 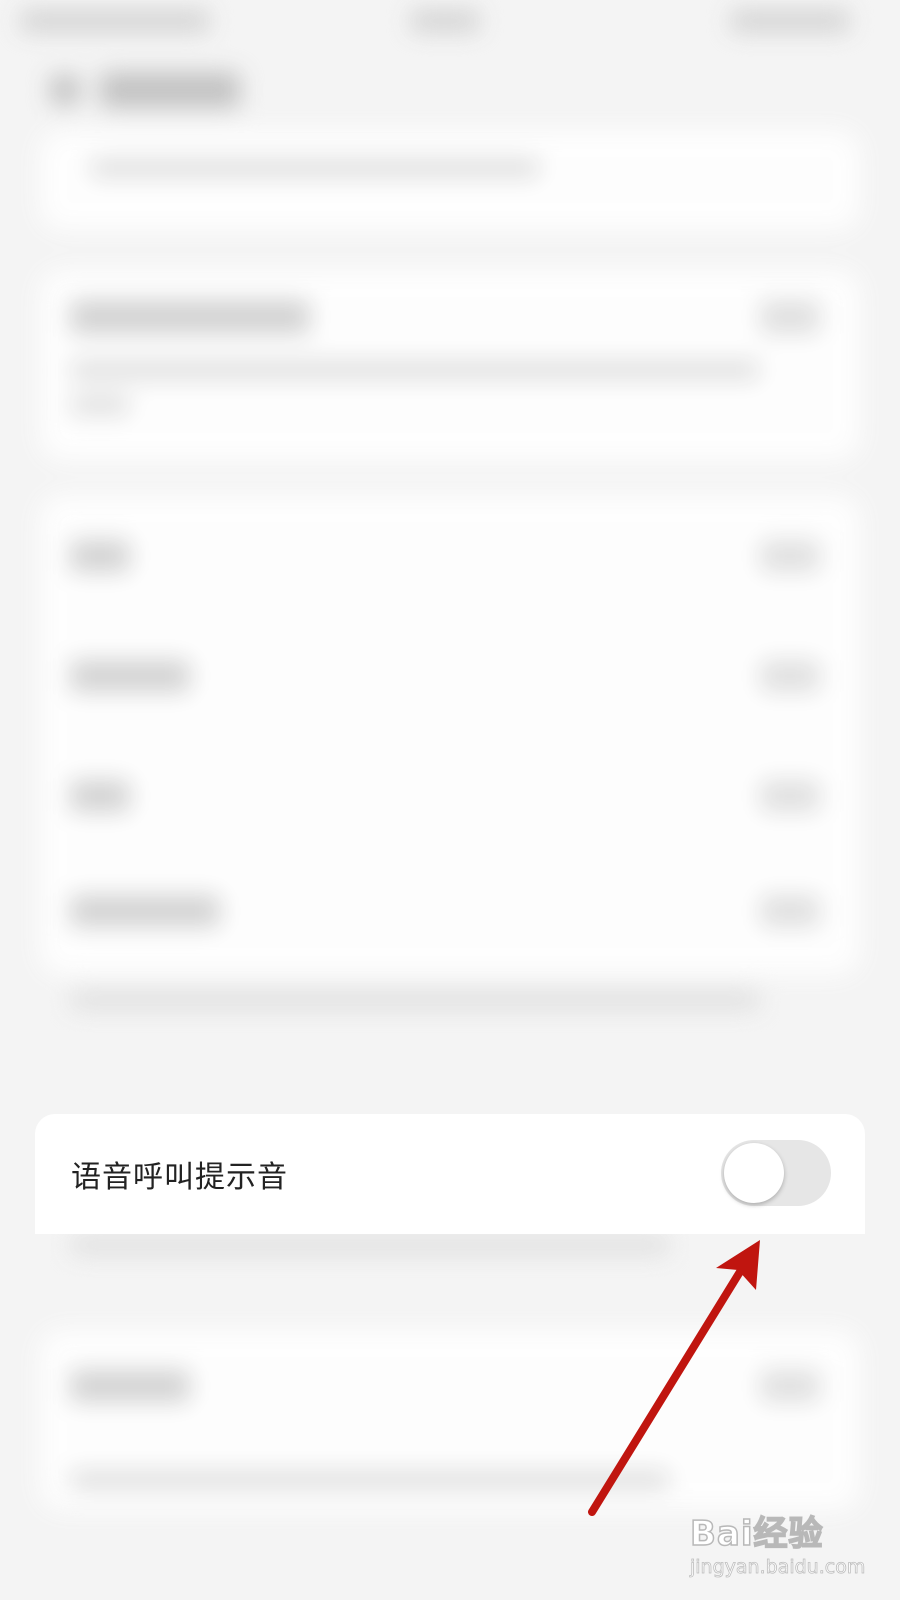 What do you see at coordinates (115, 21) in the screenshot?
I see `status-bar-left` at bounding box center [115, 21].